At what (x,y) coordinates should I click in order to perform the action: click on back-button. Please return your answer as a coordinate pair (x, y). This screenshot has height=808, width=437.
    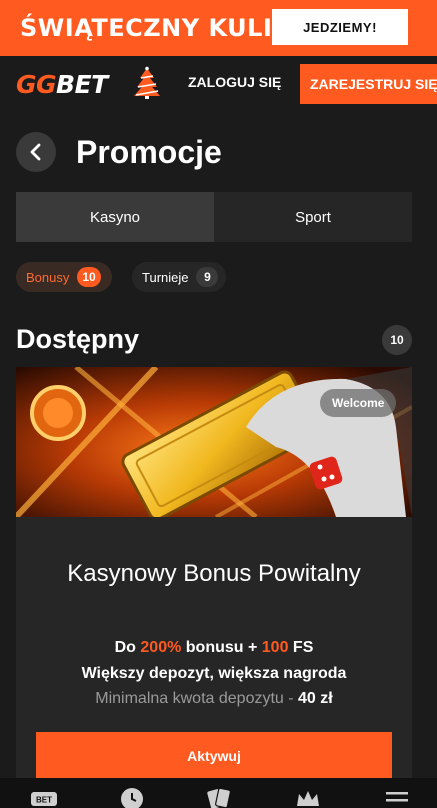
    Looking at the image, I should click on (36, 152).